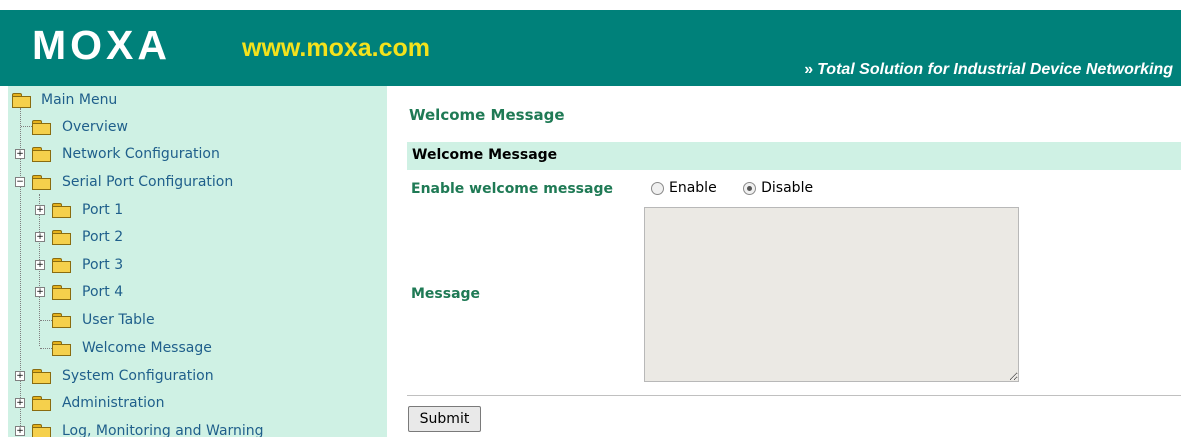  What do you see at coordinates (226, 48) in the screenshot?
I see `logo-area: MOXA www.moxa.com` at bounding box center [226, 48].